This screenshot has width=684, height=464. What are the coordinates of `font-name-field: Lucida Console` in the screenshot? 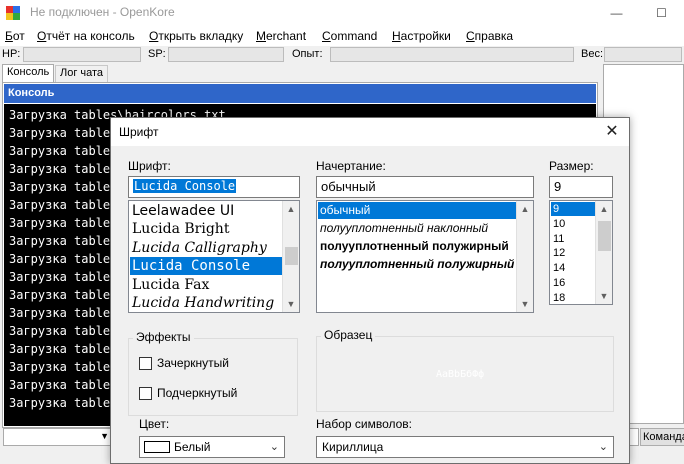 It's located at (214, 187).